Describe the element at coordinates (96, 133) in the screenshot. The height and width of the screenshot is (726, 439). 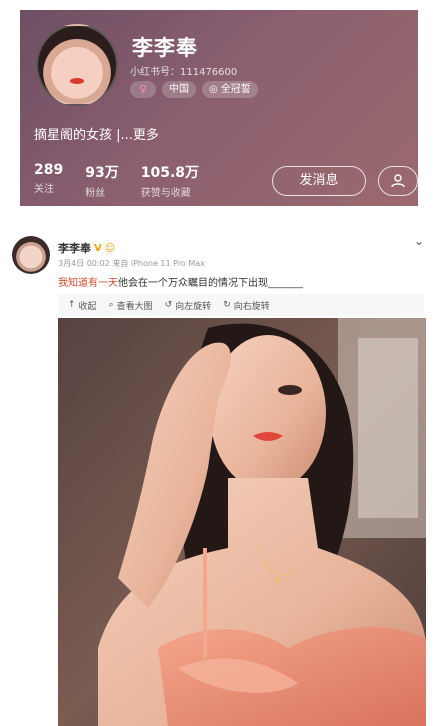
I see `profile-bio: 摘星阁的女孩 |...更多` at that location.